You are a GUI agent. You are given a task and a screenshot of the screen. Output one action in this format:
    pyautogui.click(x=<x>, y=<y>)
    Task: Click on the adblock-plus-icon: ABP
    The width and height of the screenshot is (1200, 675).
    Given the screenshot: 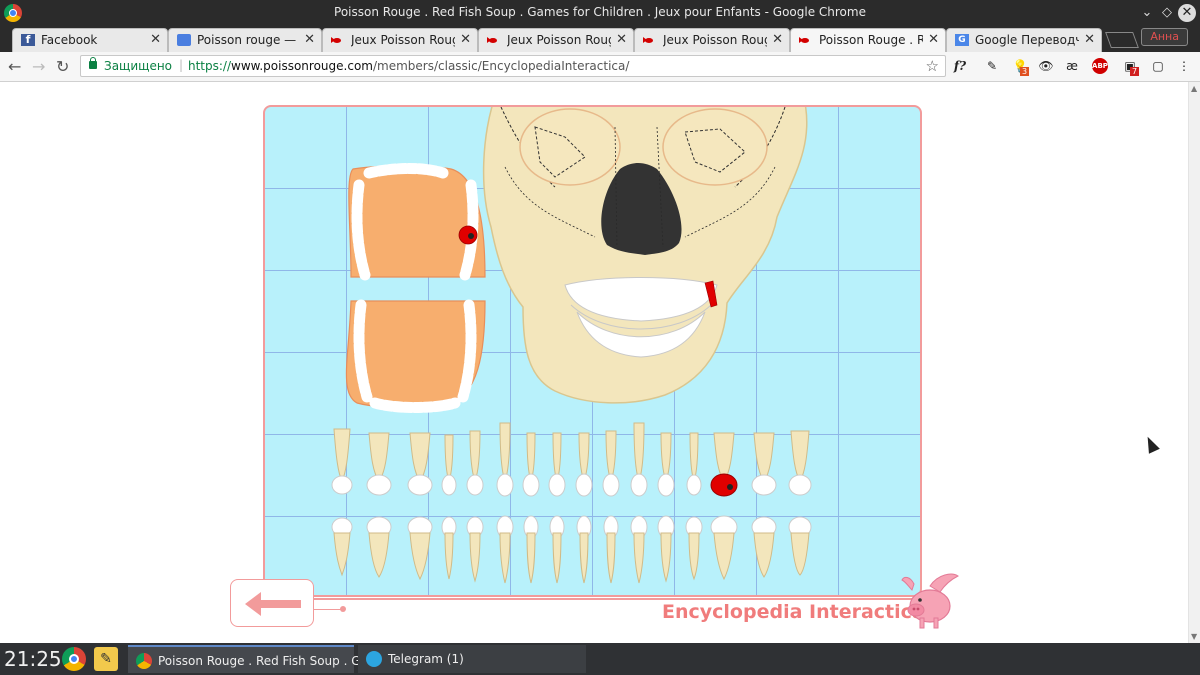 What is the action you would take?
    pyautogui.click(x=1100, y=66)
    